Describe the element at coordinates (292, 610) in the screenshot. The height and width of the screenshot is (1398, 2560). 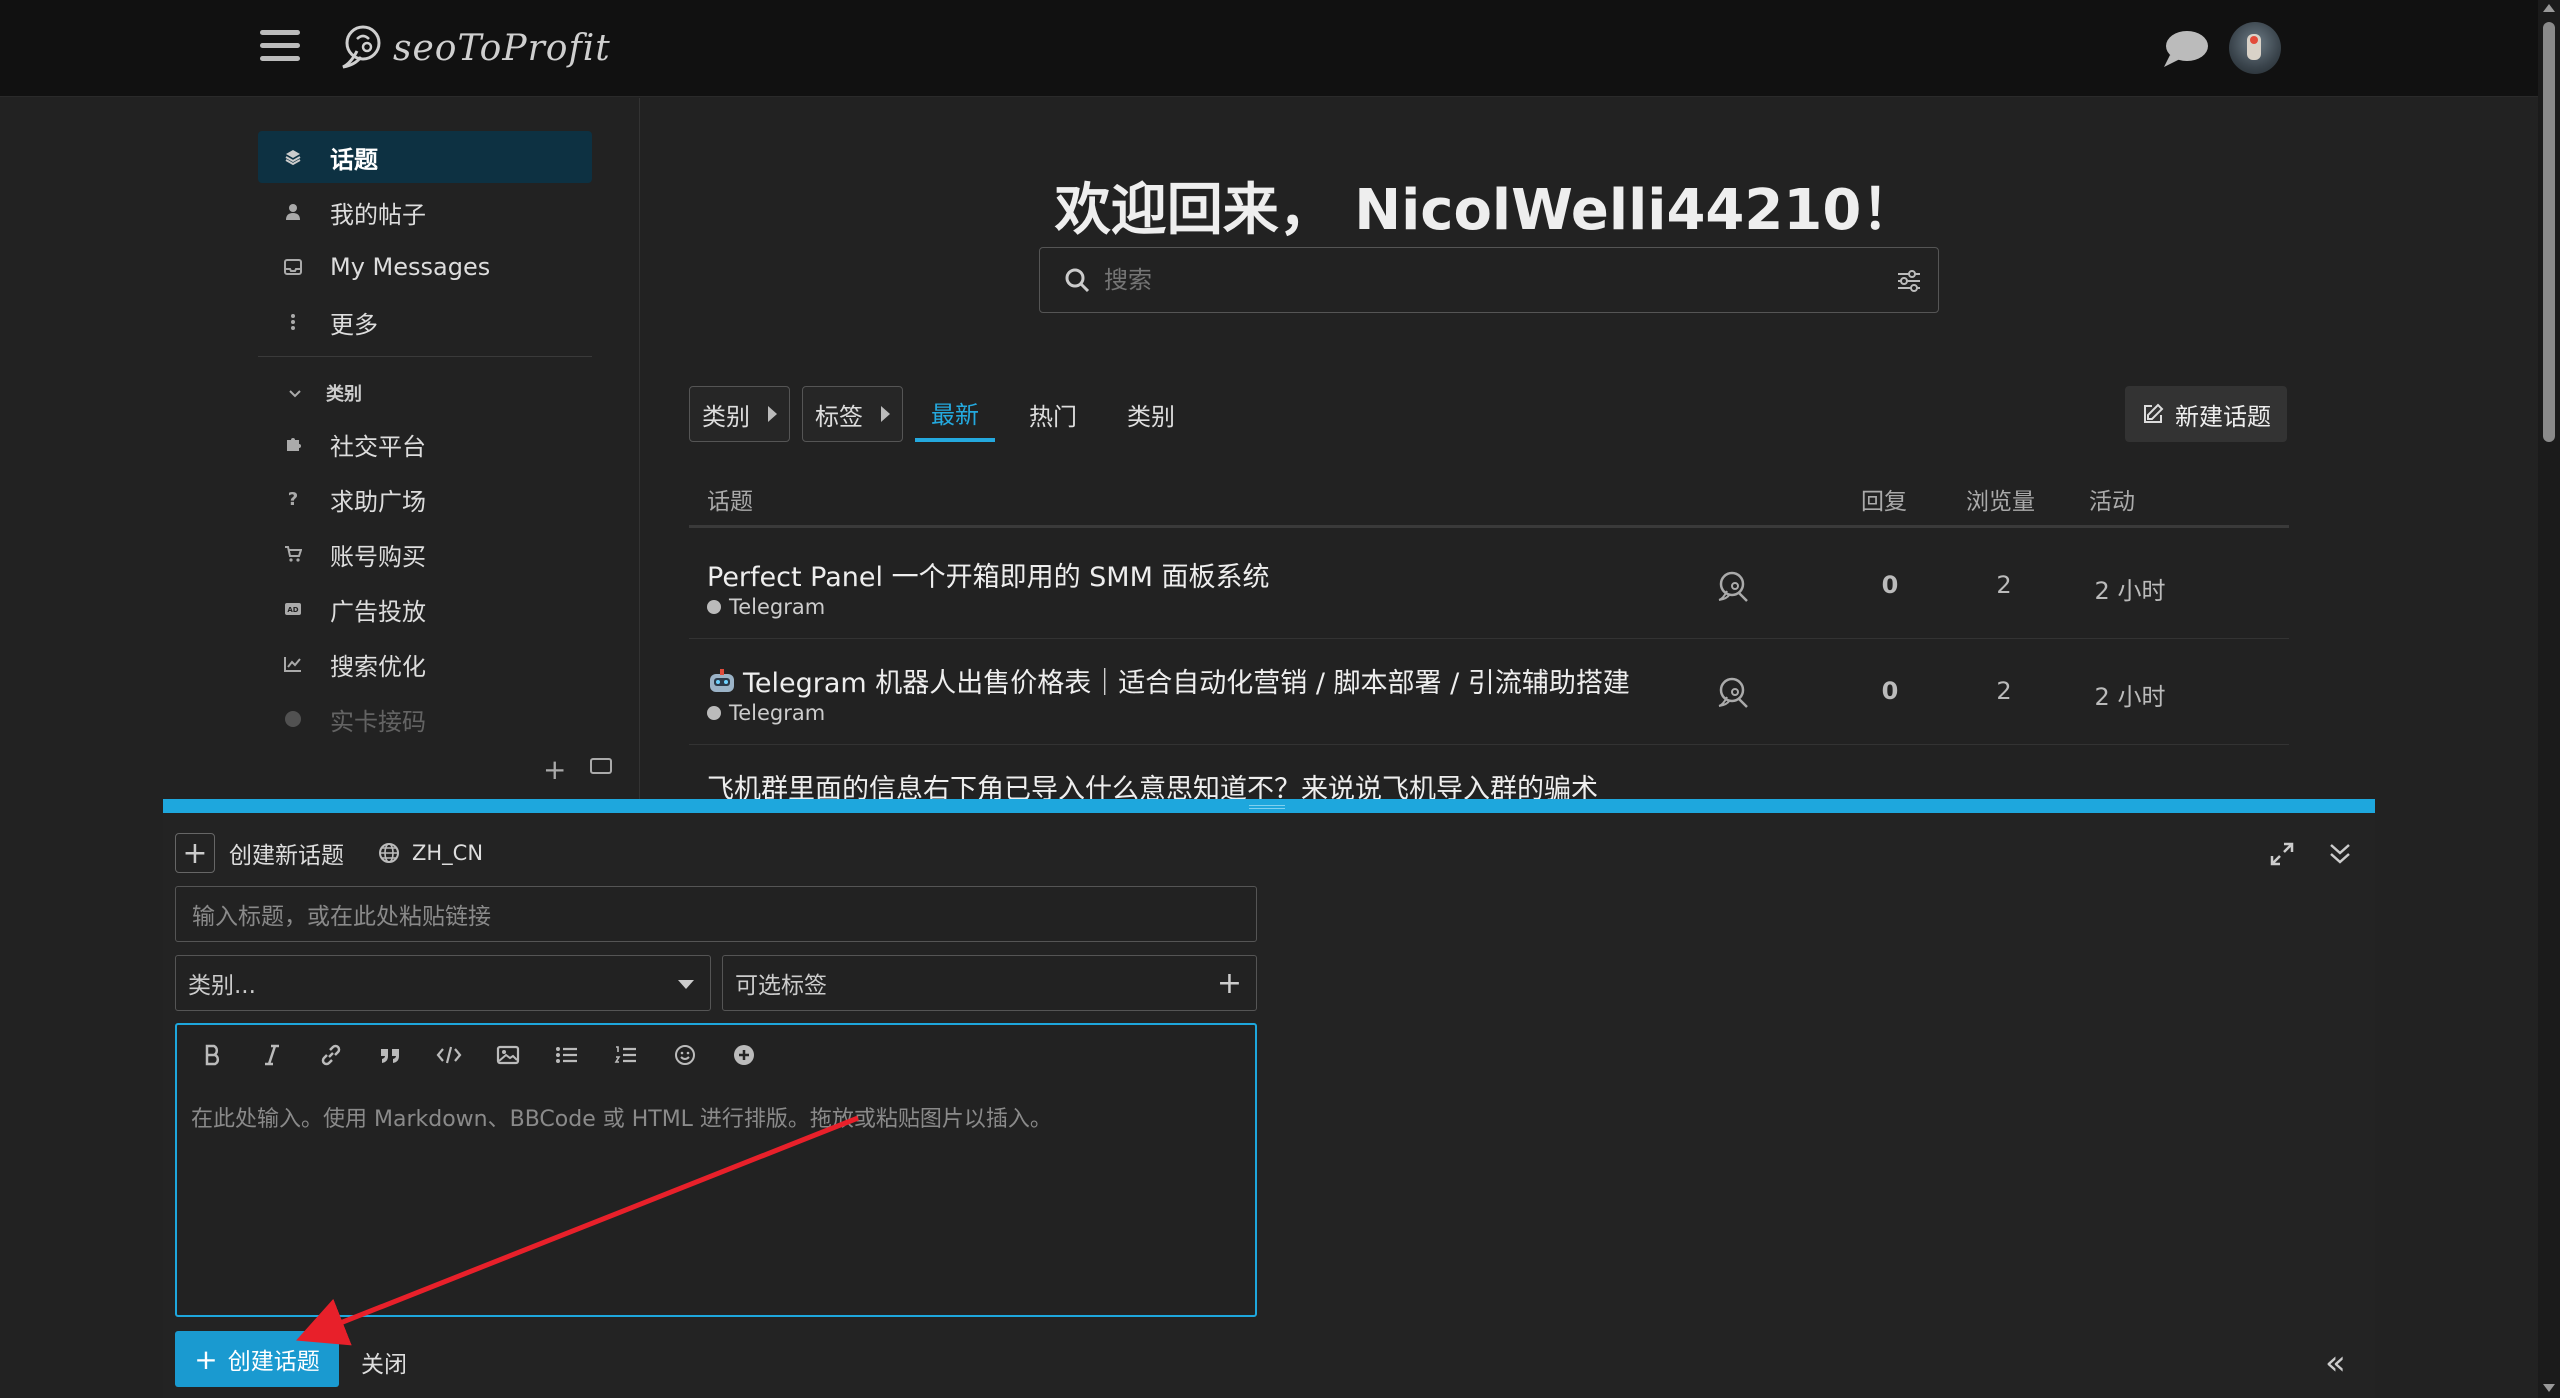
I see `svg-text: AD` at that location.